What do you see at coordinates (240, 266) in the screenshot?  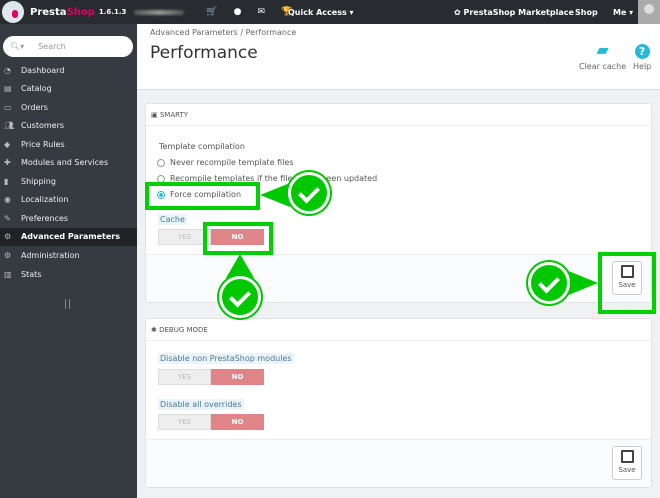 I see `arrow-up-icon` at bounding box center [240, 266].